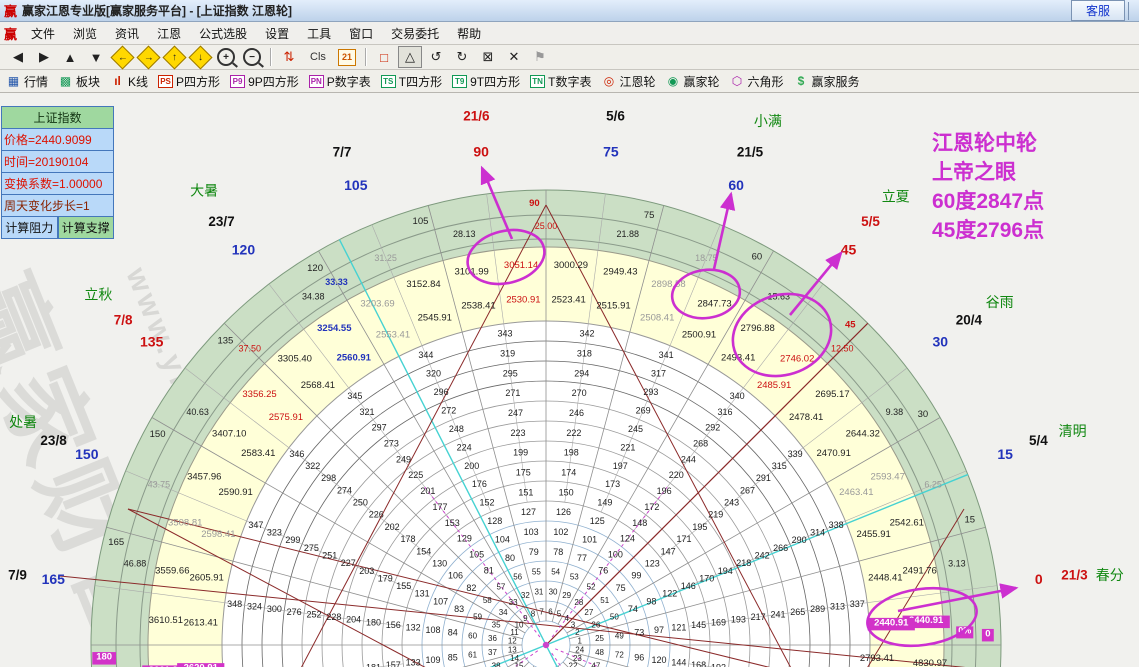 This screenshot has width=1139, height=667. I want to click on svg-text: 40.63, so click(197, 412).